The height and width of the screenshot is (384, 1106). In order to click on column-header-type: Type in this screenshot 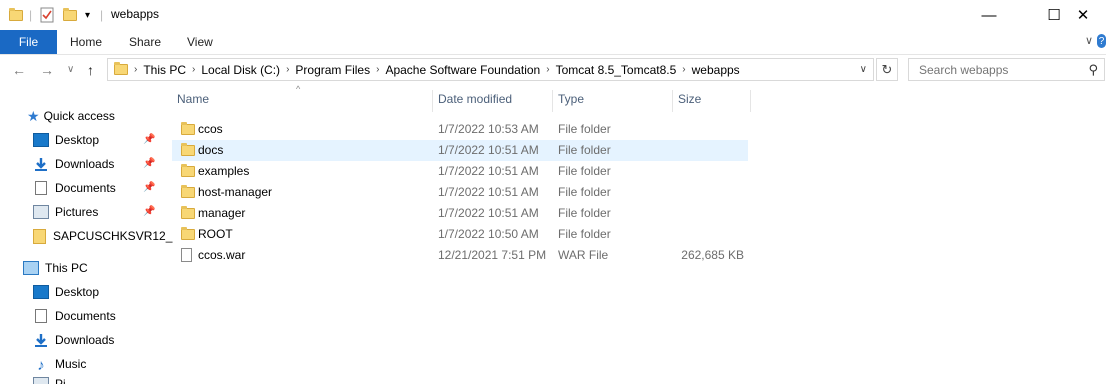, I will do `click(571, 99)`.